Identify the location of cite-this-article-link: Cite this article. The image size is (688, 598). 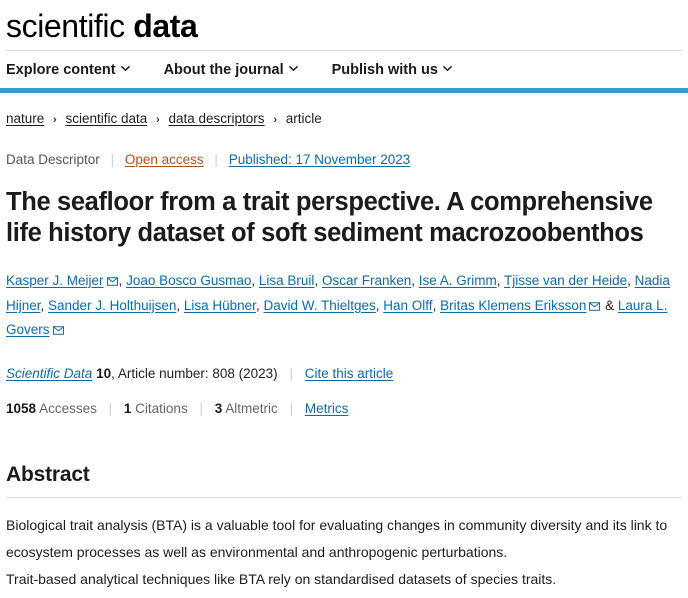
(349, 373).